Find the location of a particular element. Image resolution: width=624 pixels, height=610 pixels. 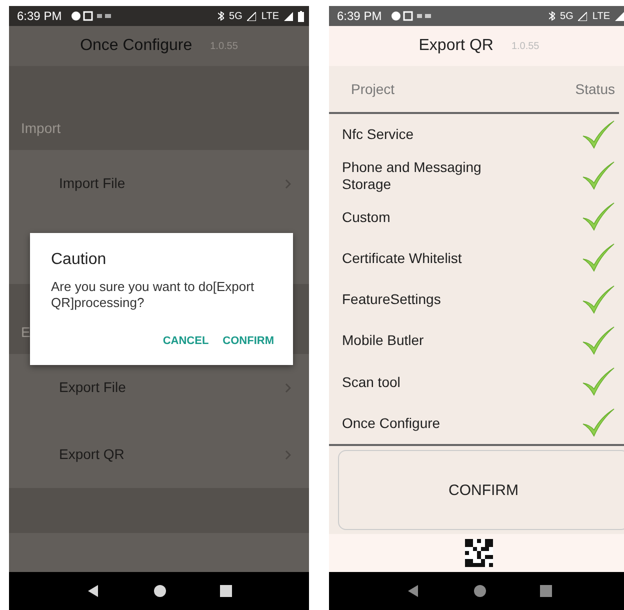

project-name: Certificate Whitelist is located at coordinates (402, 258).